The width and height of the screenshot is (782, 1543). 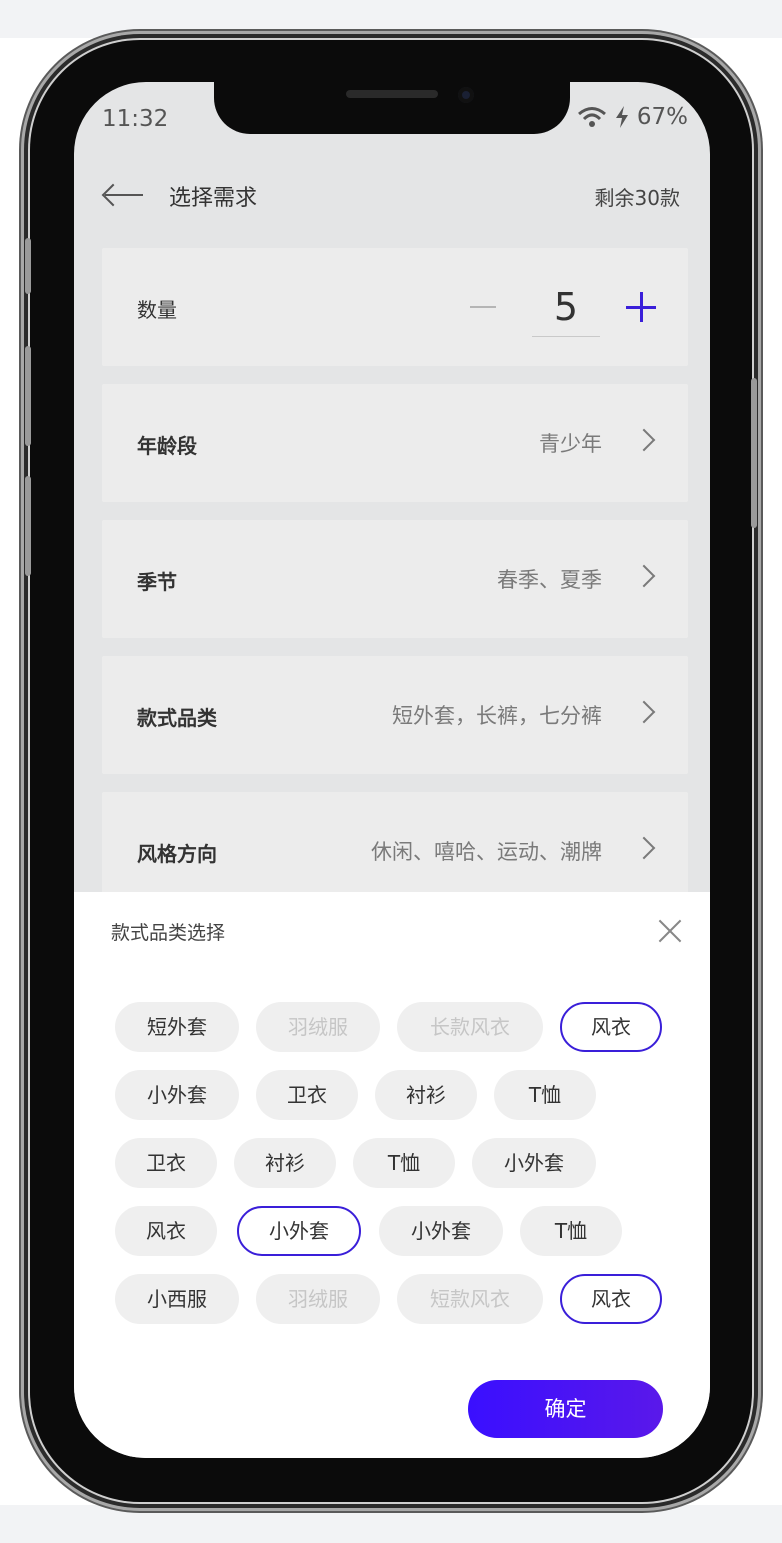 I want to click on status-indicators: 67%, so click(x=632, y=117).